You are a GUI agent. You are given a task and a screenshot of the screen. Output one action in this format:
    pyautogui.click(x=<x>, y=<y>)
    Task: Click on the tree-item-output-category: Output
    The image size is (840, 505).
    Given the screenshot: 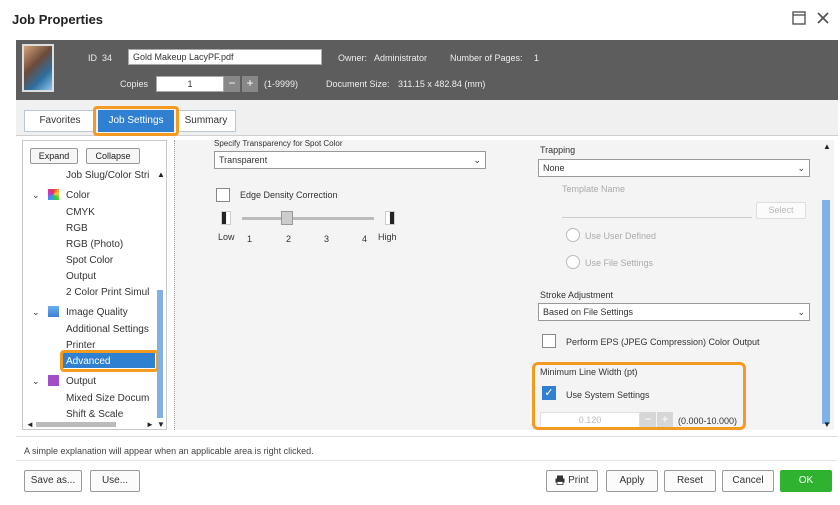 What is the action you would take?
    pyautogui.click(x=81, y=381)
    